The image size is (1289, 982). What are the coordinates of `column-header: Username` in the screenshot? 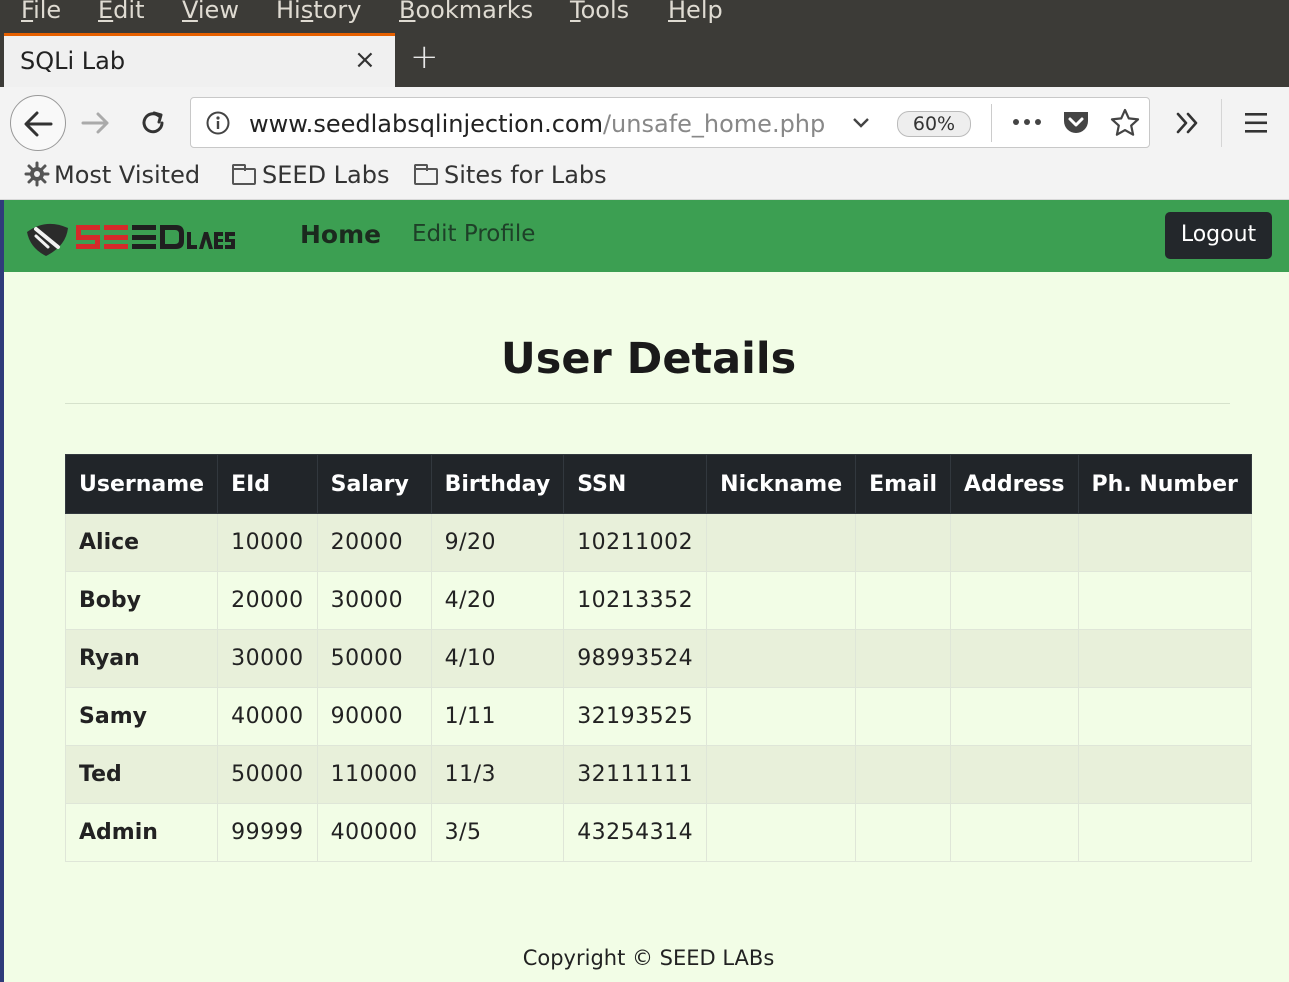 It's located at (141, 484).